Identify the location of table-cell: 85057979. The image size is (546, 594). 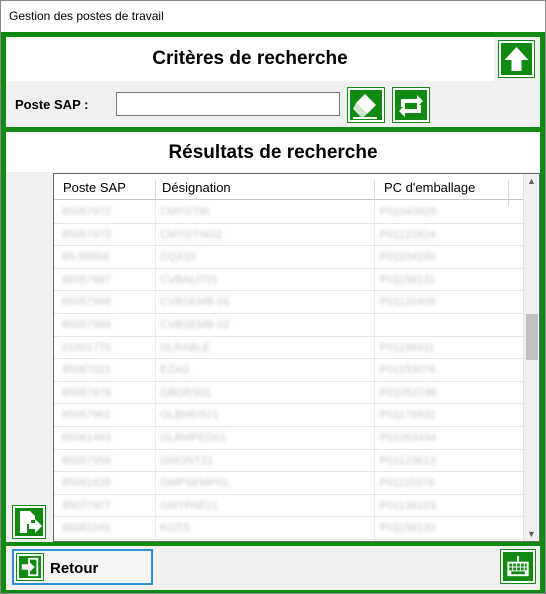
(86, 392).